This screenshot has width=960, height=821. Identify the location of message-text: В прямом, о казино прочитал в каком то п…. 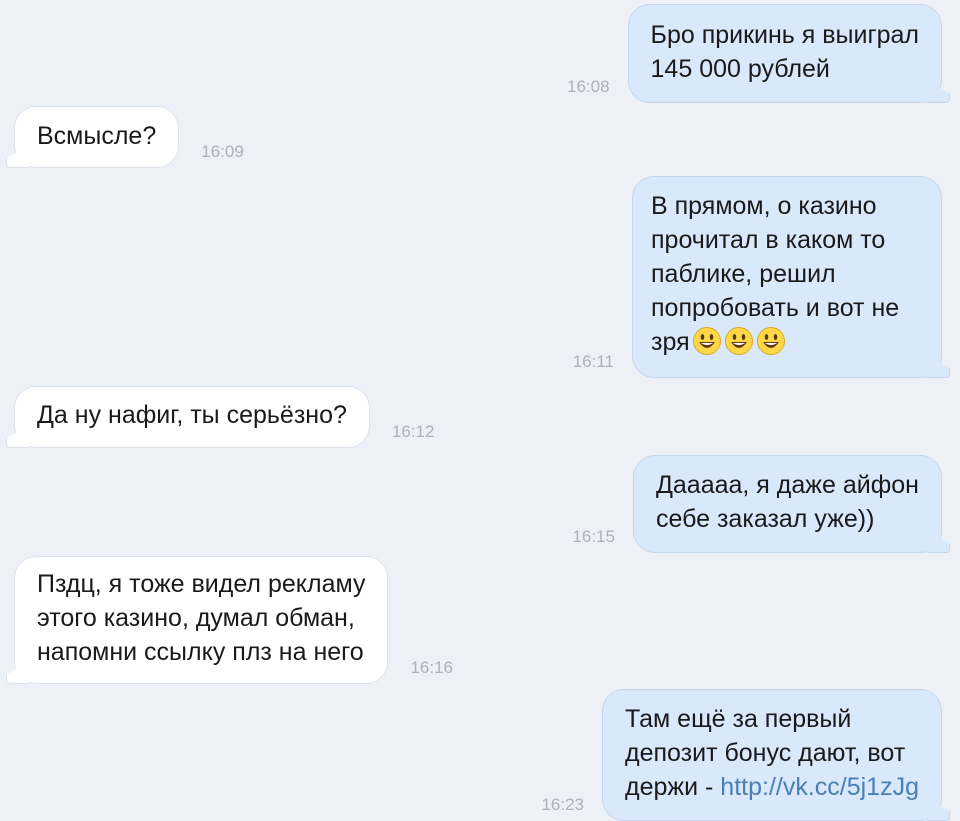
(785, 274).